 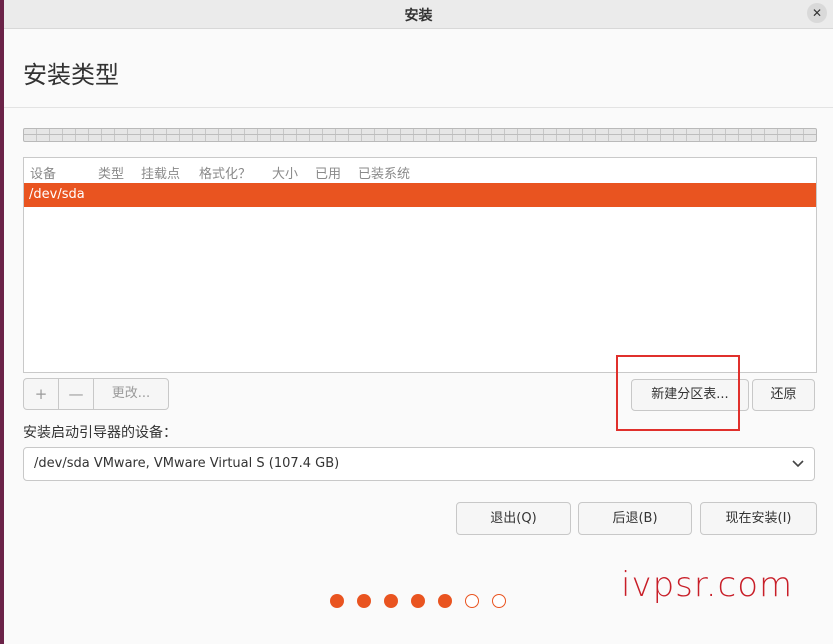 I want to click on watermark: ivpsr.com, so click(x=707, y=585).